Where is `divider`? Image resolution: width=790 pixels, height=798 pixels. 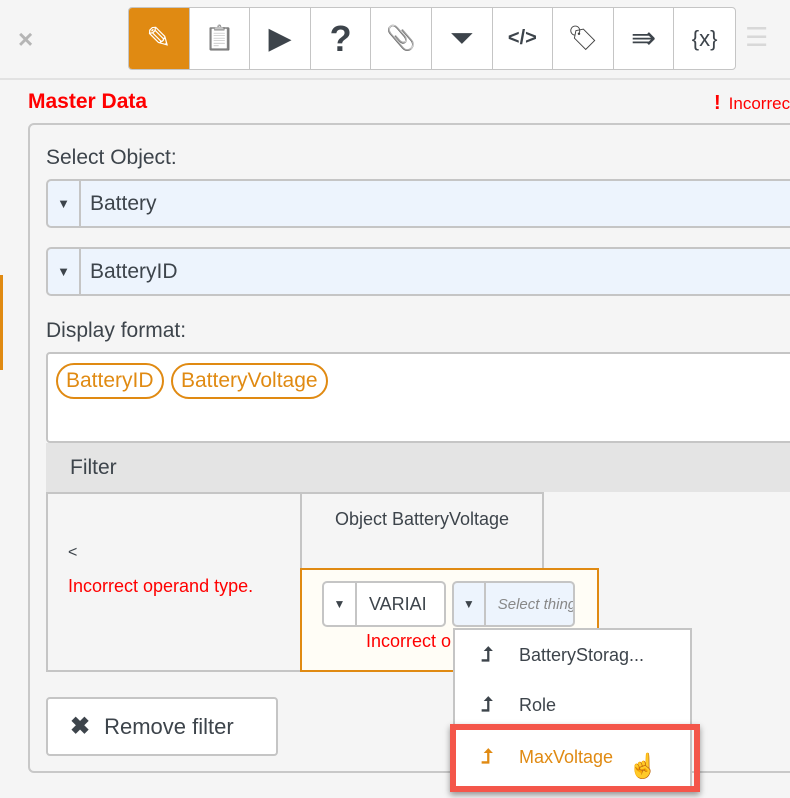 divider is located at coordinates (395, 79).